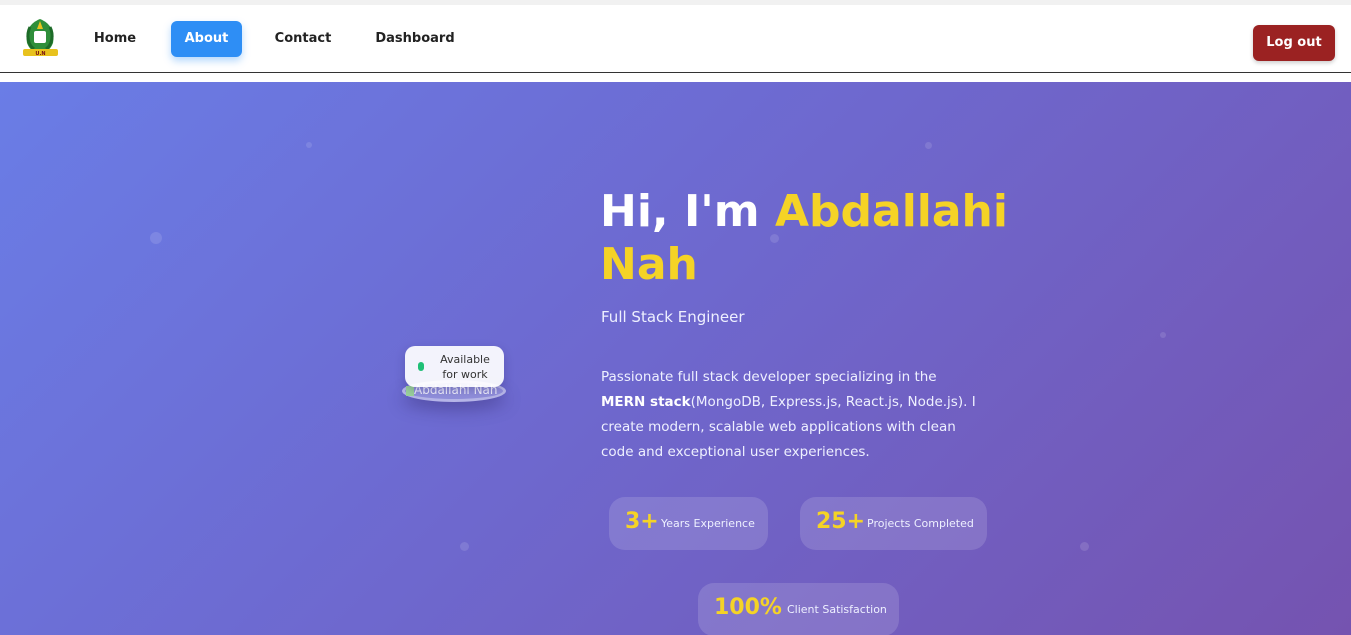  What do you see at coordinates (410, 390) in the screenshot?
I see `broken-image-icon` at bounding box center [410, 390].